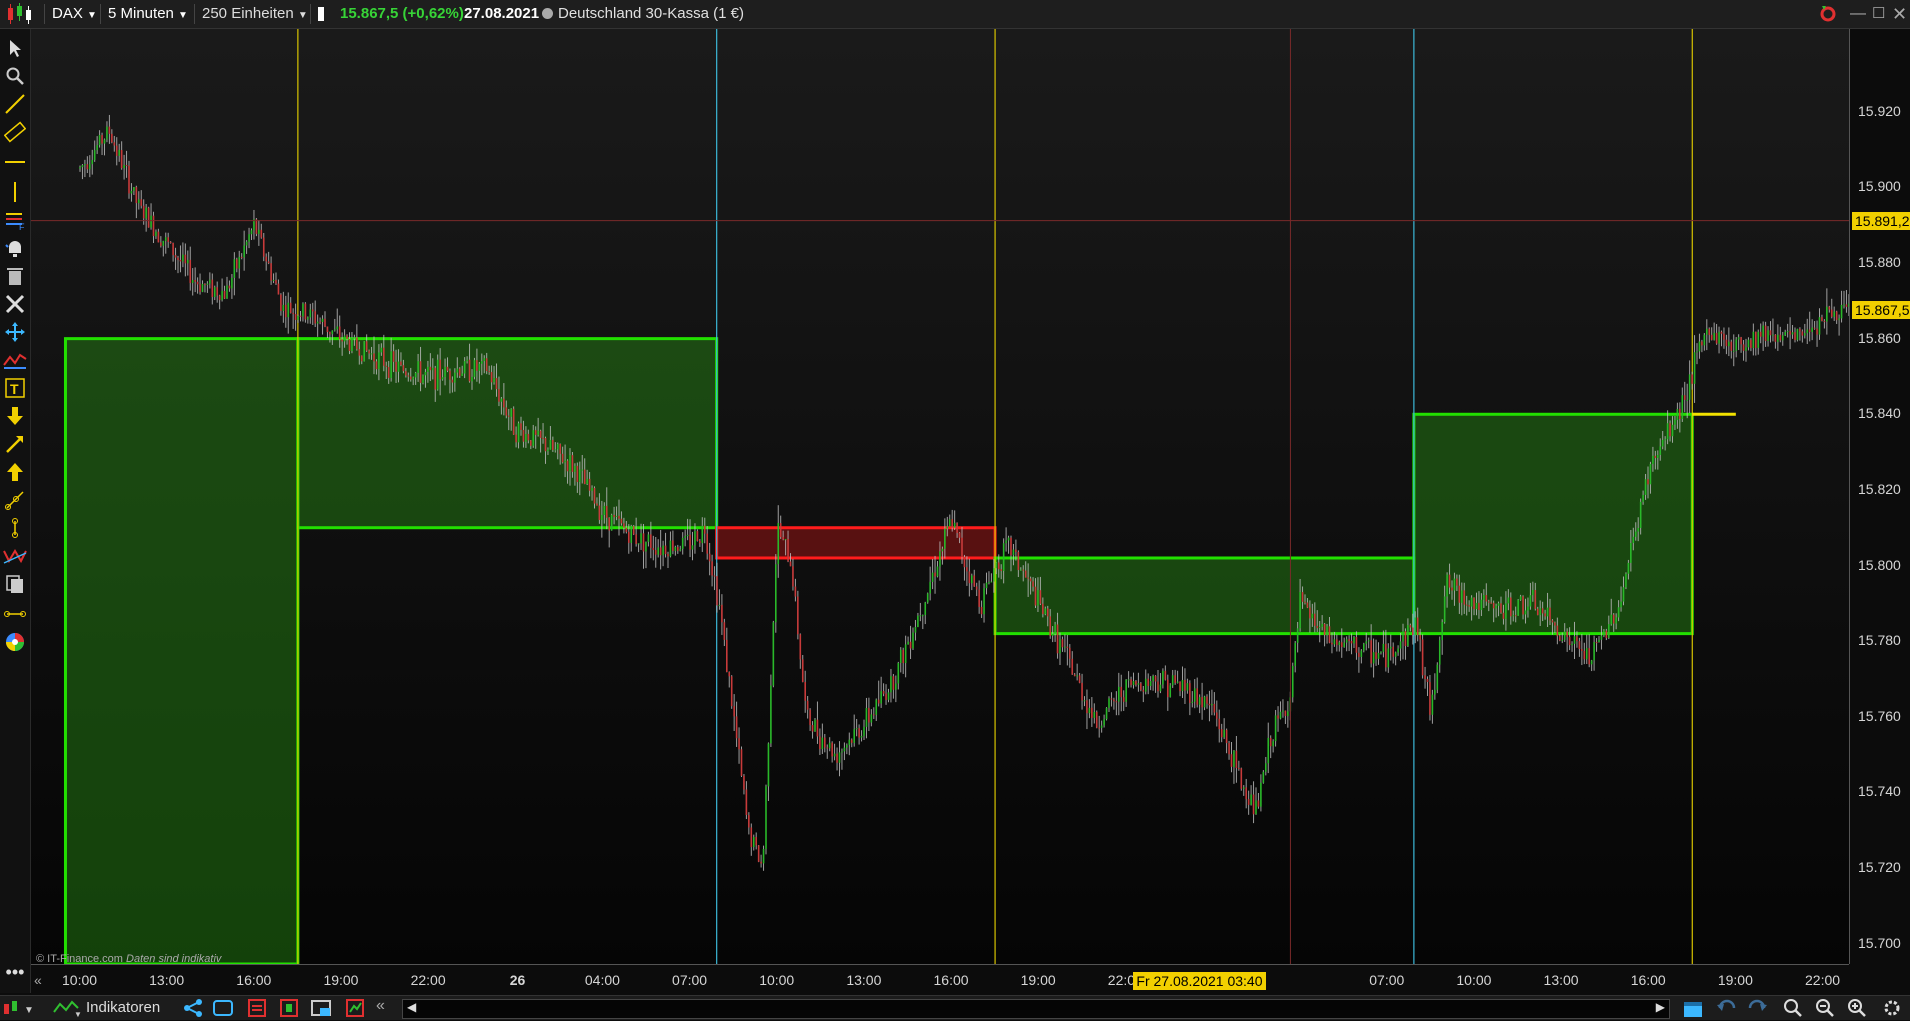 Image resolution: width=1910 pixels, height=1021 pixels. Describe the element at coordinates (22, 226) in the screenshot. I see `svg-text: F` at that location.